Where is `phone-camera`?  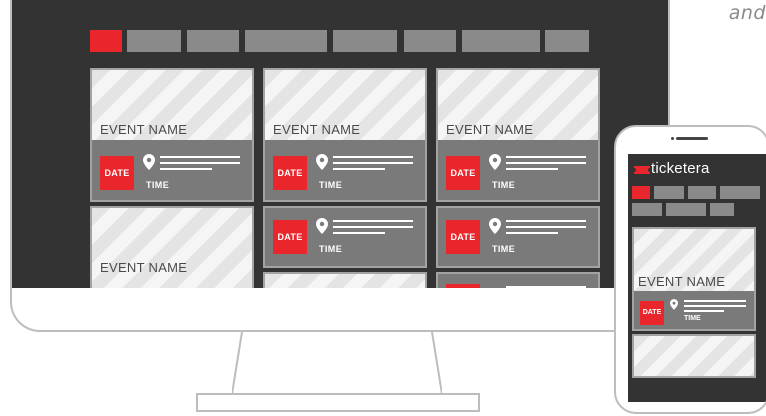
phone-camera is located at coordinates (672, 138).